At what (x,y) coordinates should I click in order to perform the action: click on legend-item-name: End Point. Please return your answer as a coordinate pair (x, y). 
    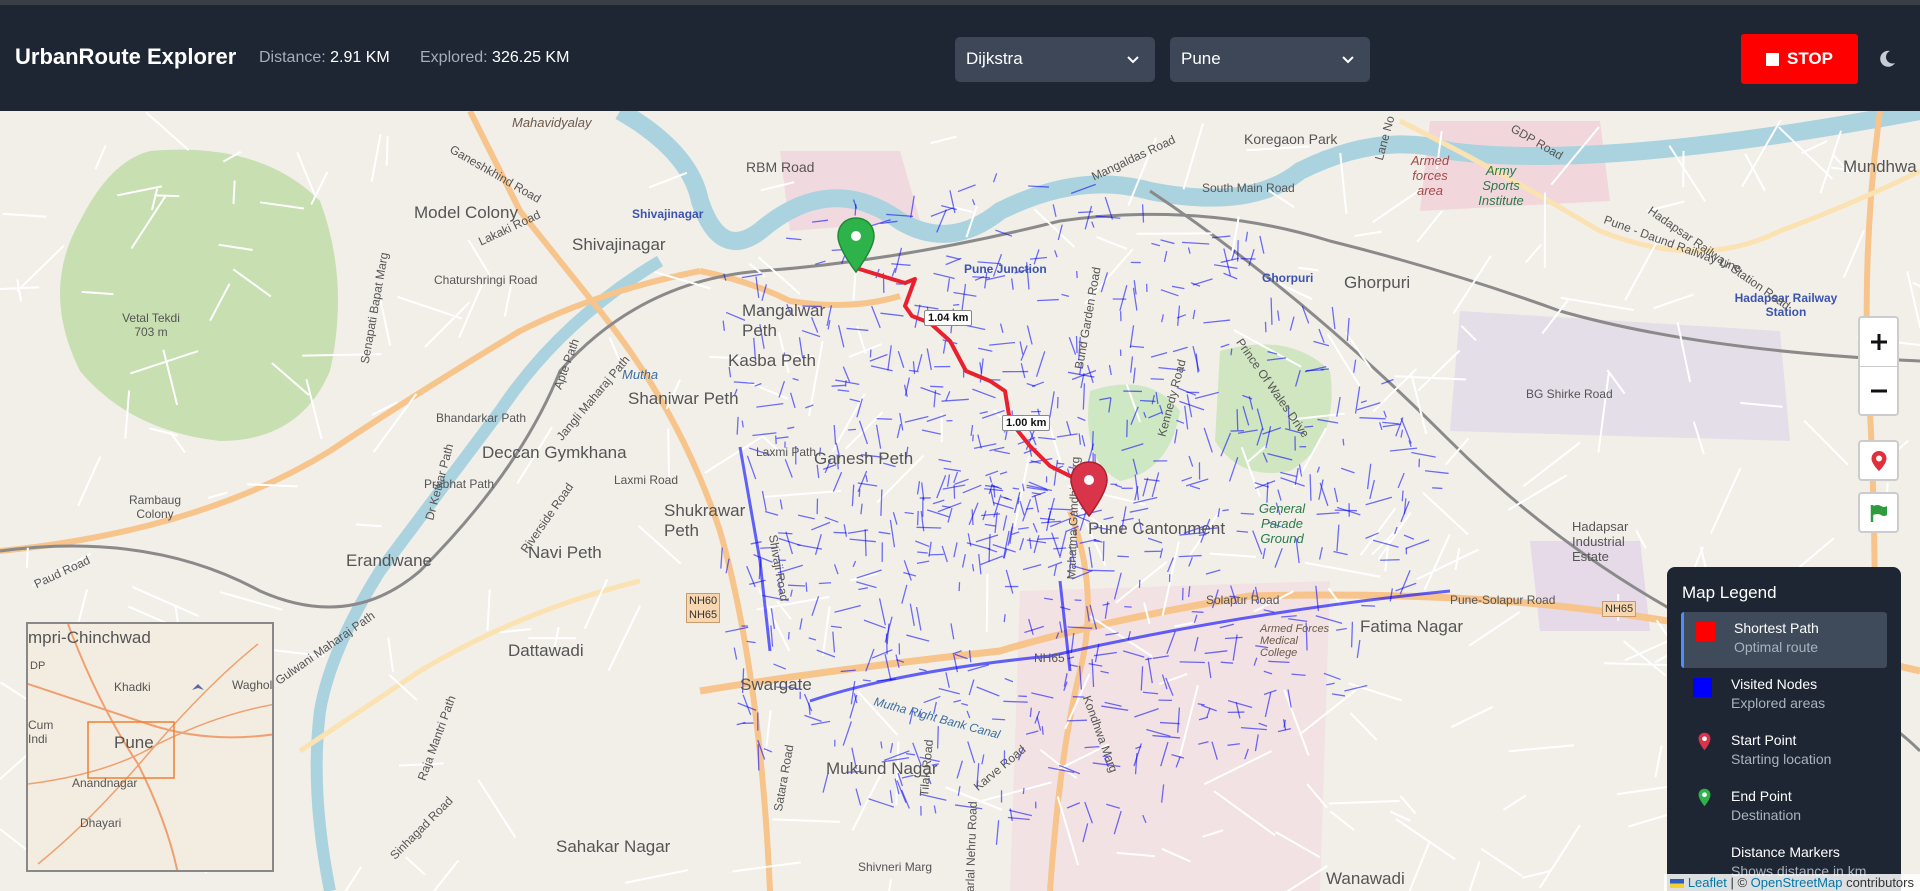
    Looking at the image, I should click on (1761, 796).